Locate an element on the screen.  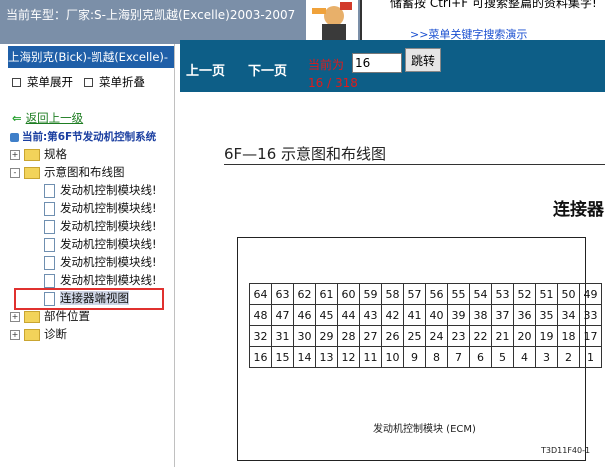
pin-cell: 43 is located at coordinates (370, 315).